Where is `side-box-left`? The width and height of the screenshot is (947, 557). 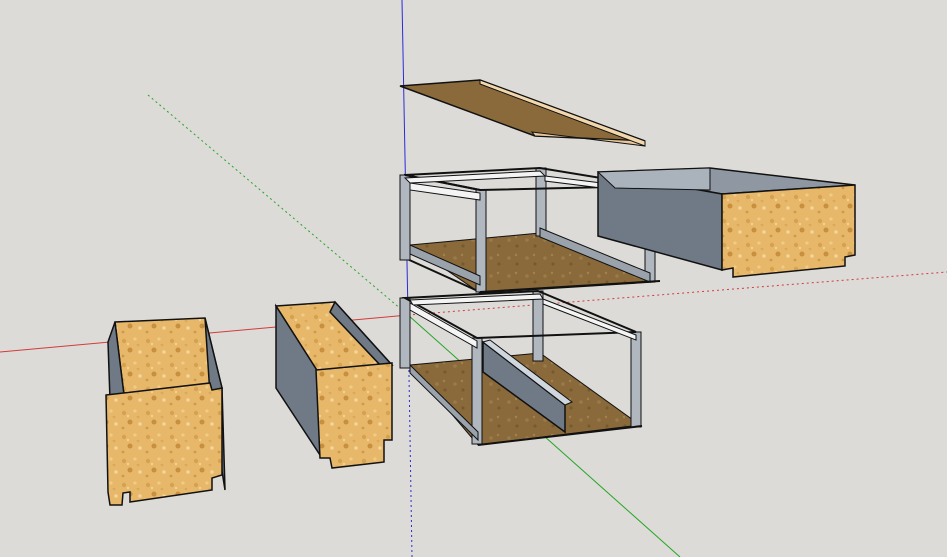
side-box-left is located at coordinates (165, 411).